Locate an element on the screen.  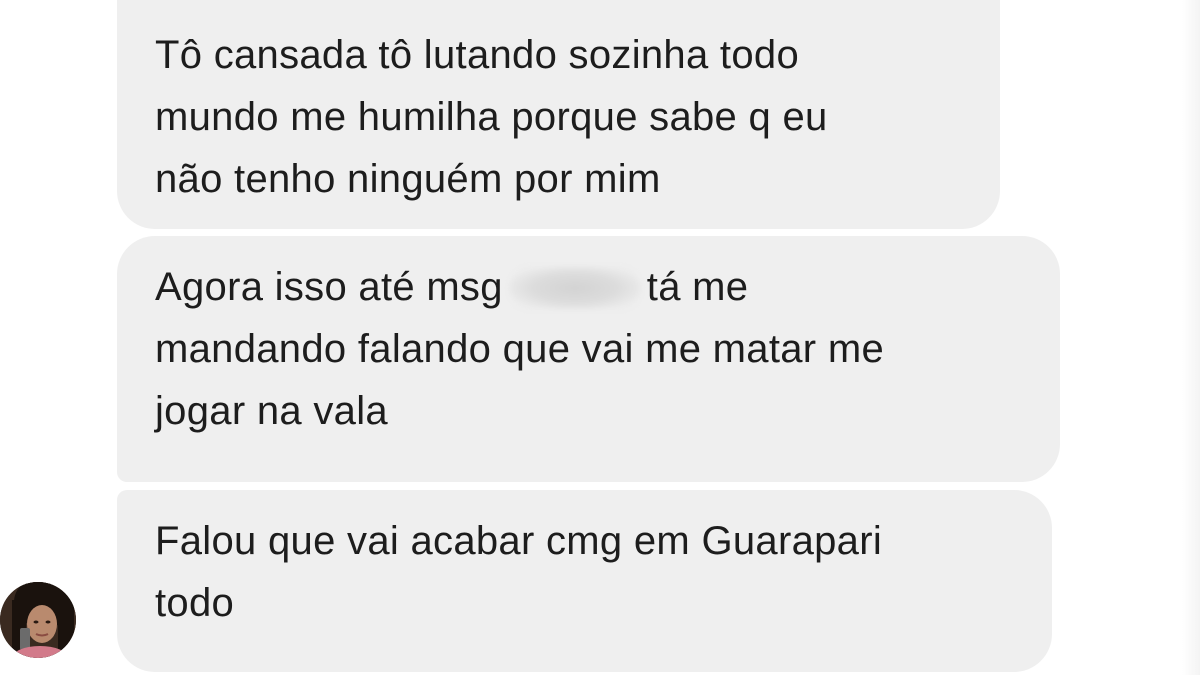
message-text-line: Tô cansada tô lutando sozinha todo is located at coordinates (477, 55).